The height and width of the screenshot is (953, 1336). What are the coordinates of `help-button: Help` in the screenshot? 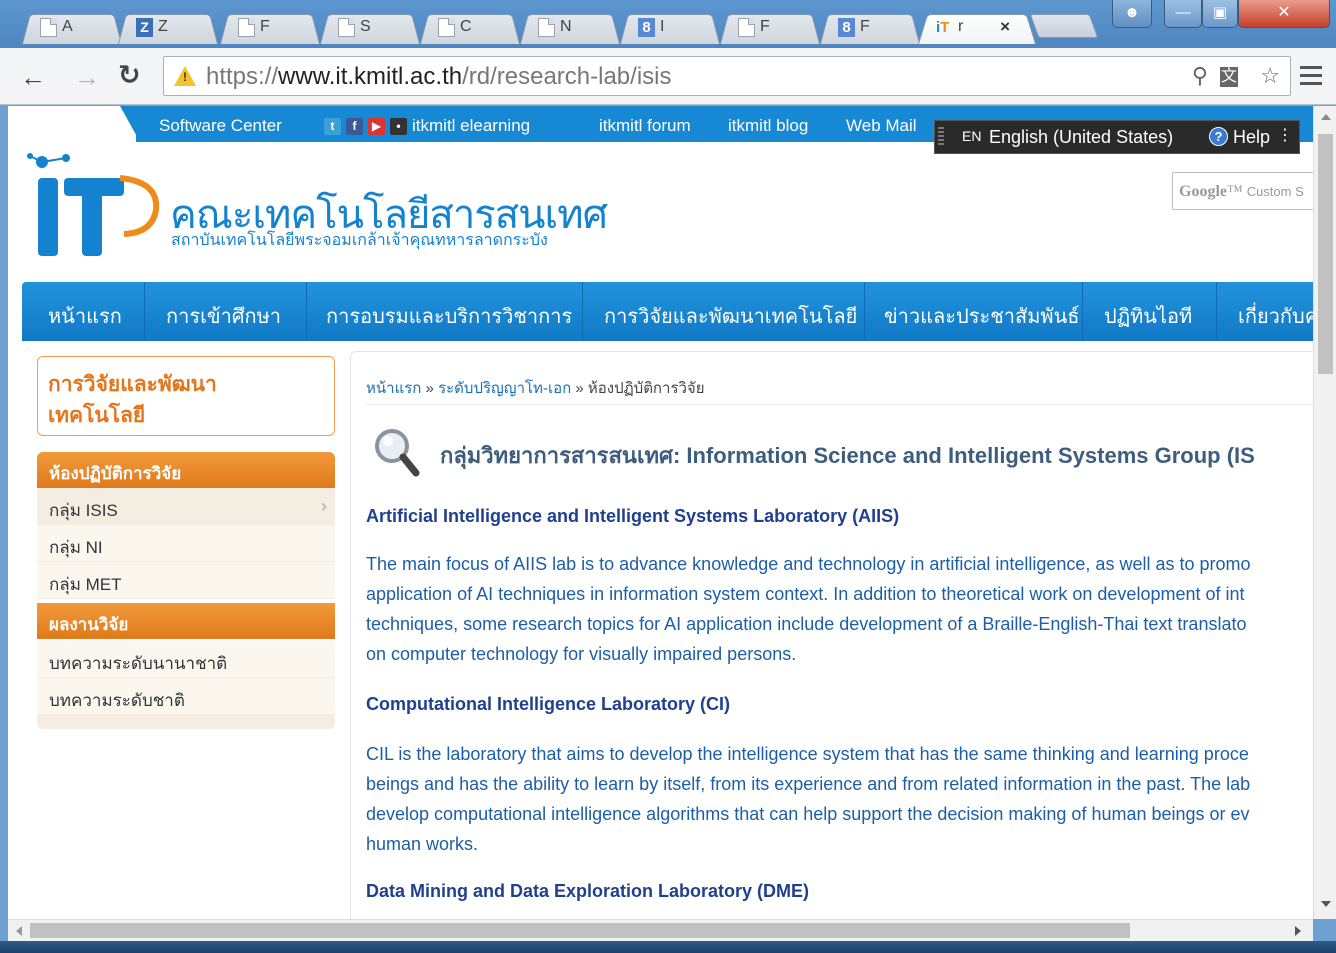 It's located at (1251, 137).